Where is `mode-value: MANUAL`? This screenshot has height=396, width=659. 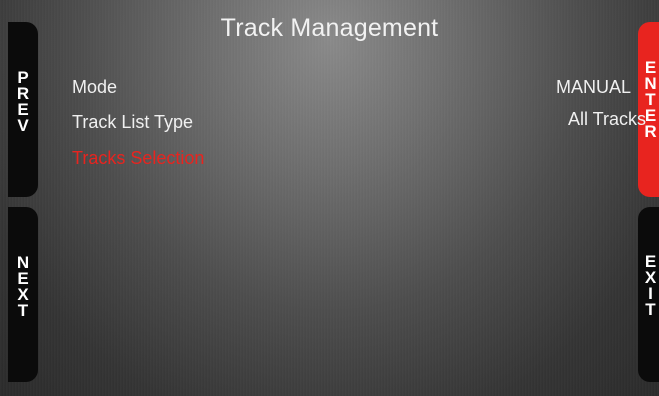 mode-value: MANUAL is located at coordinates (593, 87).